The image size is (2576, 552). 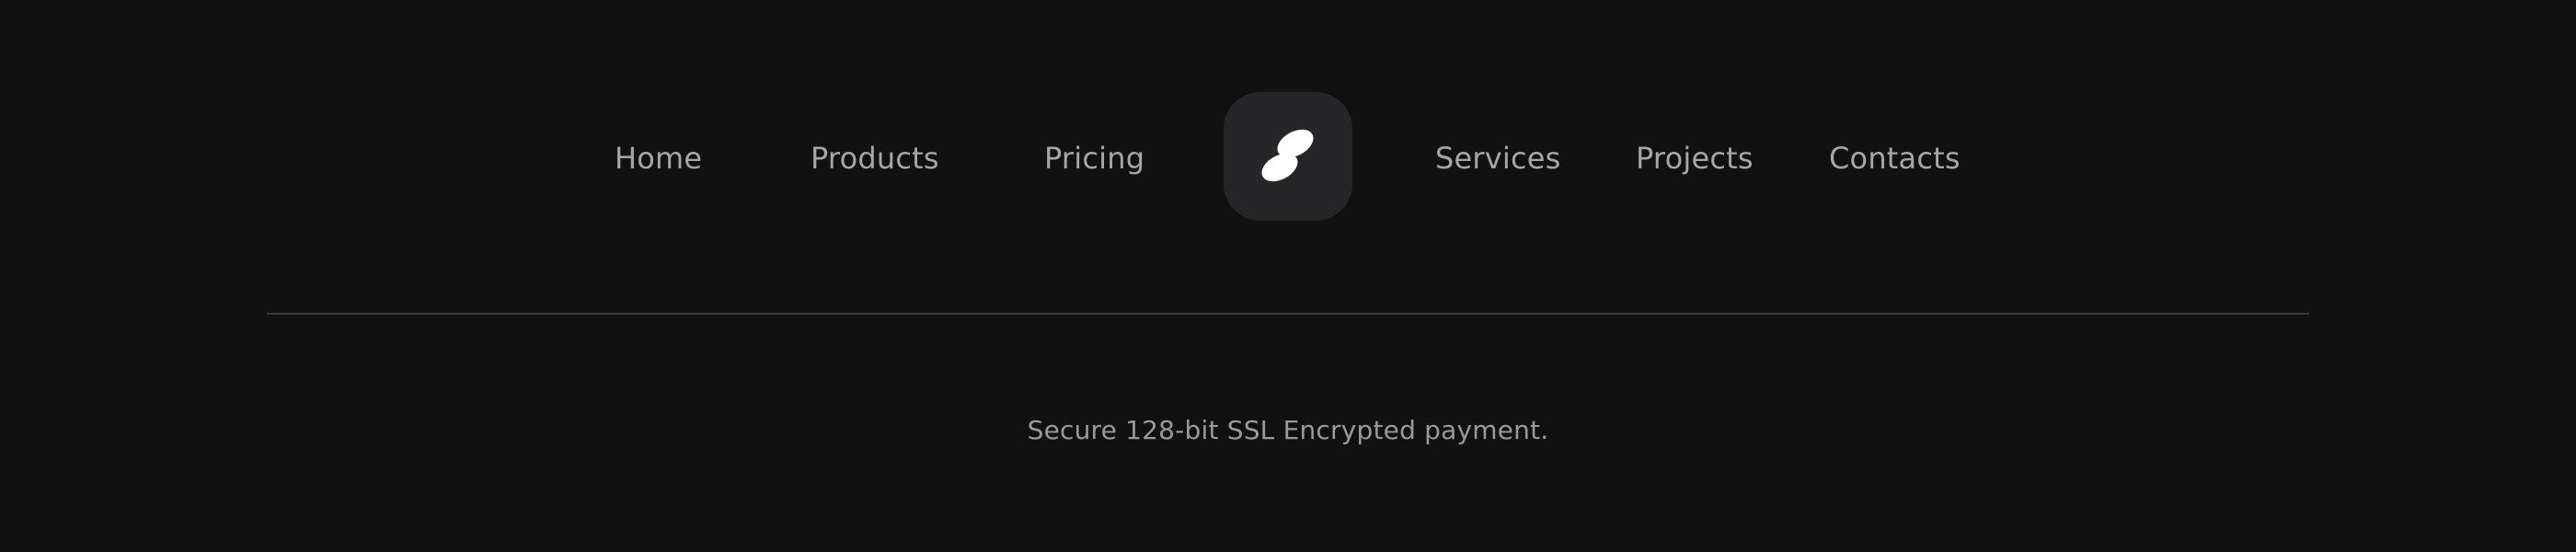 I want to click on security-note: Secure 128-bit SSL Encrypted payment., so click(x=1288, y=430).